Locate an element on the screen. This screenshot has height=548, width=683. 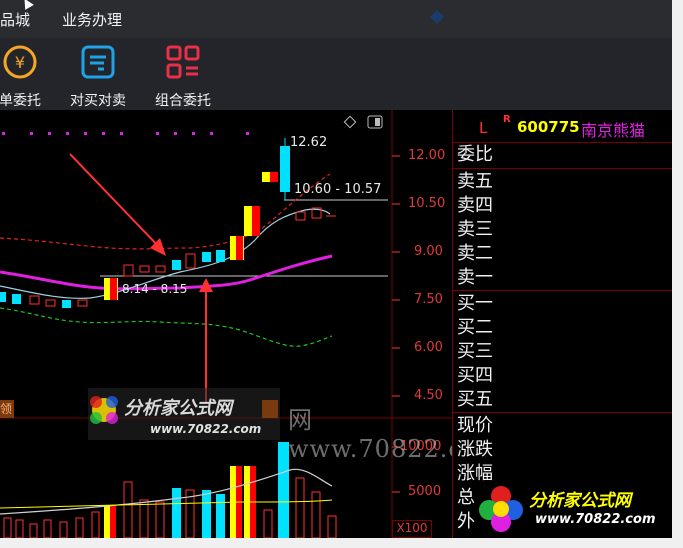
lower-range-label: 8.14 - 8.15 is located at coordinates (155, 289).